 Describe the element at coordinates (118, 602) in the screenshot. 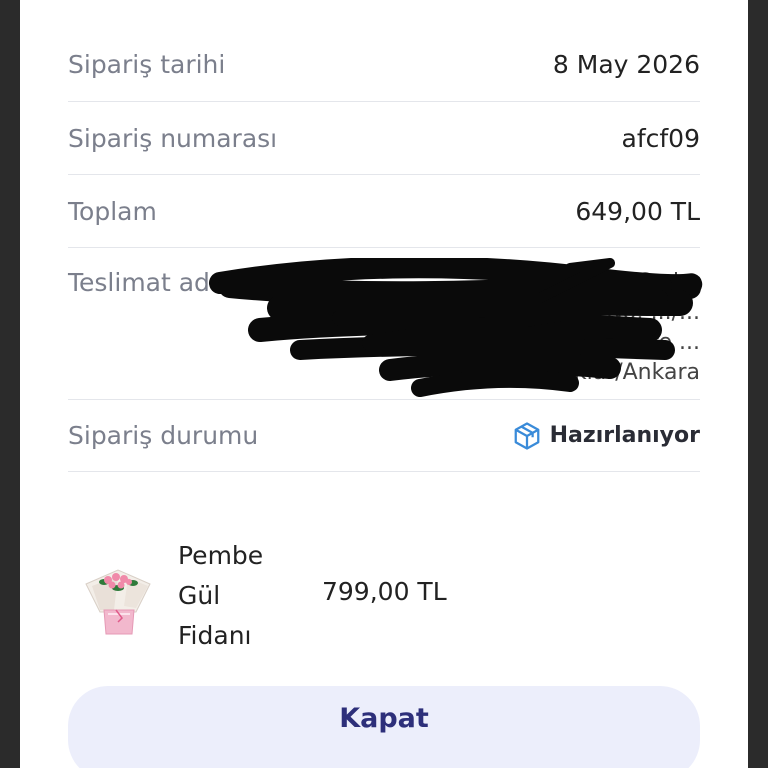

I see `product-thumbnail` at that location.